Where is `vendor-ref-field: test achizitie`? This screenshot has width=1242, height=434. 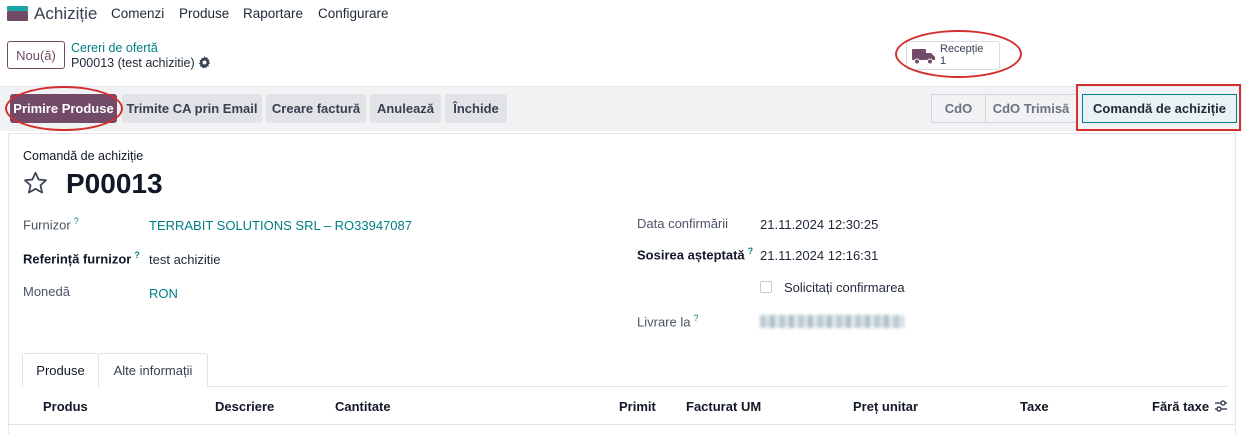
vendor-ref-field: test achizitie is located at coordinates (185, 259).